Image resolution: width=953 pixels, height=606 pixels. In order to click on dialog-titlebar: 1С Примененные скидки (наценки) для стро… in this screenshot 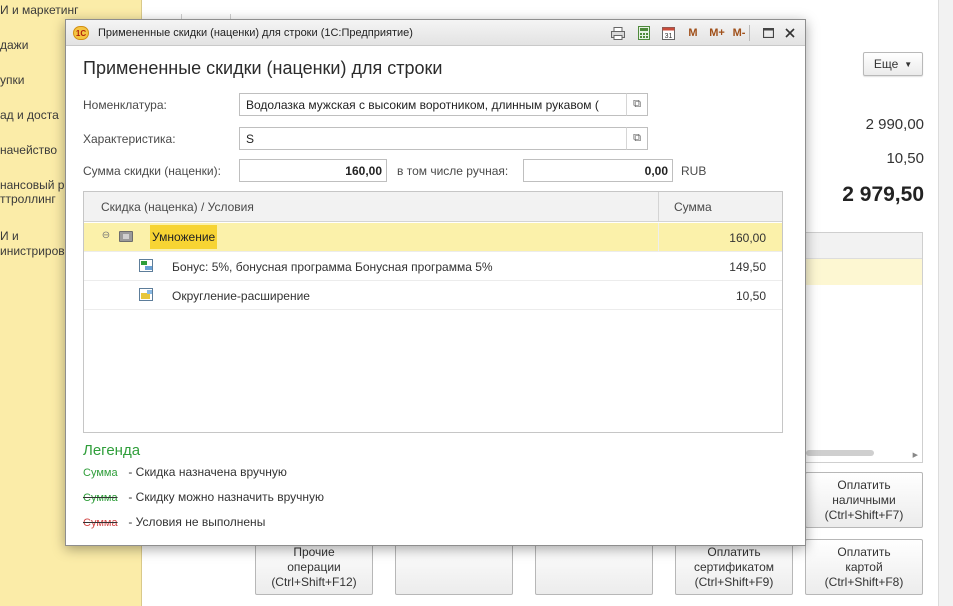, I will do `click(435, 33)`.